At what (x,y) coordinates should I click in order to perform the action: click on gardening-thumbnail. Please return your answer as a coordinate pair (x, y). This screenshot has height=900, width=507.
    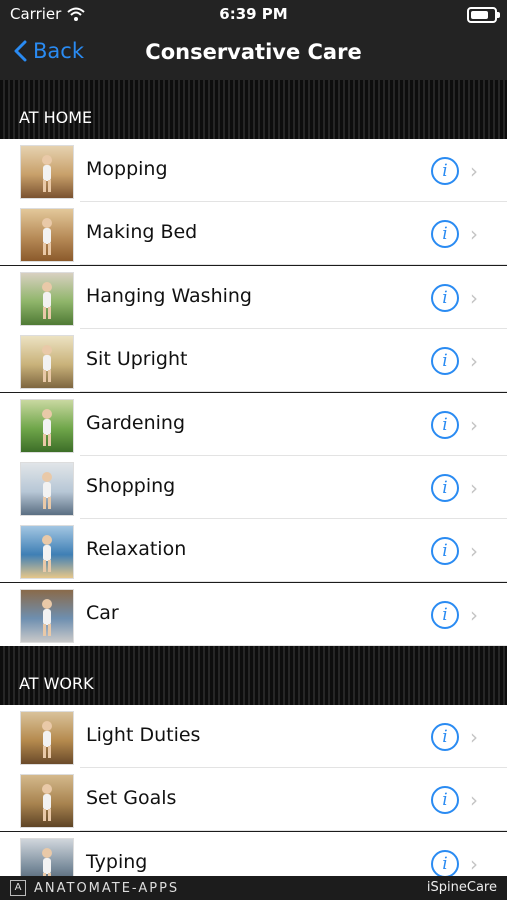
    Looking at the image, I should click on (47, 425).